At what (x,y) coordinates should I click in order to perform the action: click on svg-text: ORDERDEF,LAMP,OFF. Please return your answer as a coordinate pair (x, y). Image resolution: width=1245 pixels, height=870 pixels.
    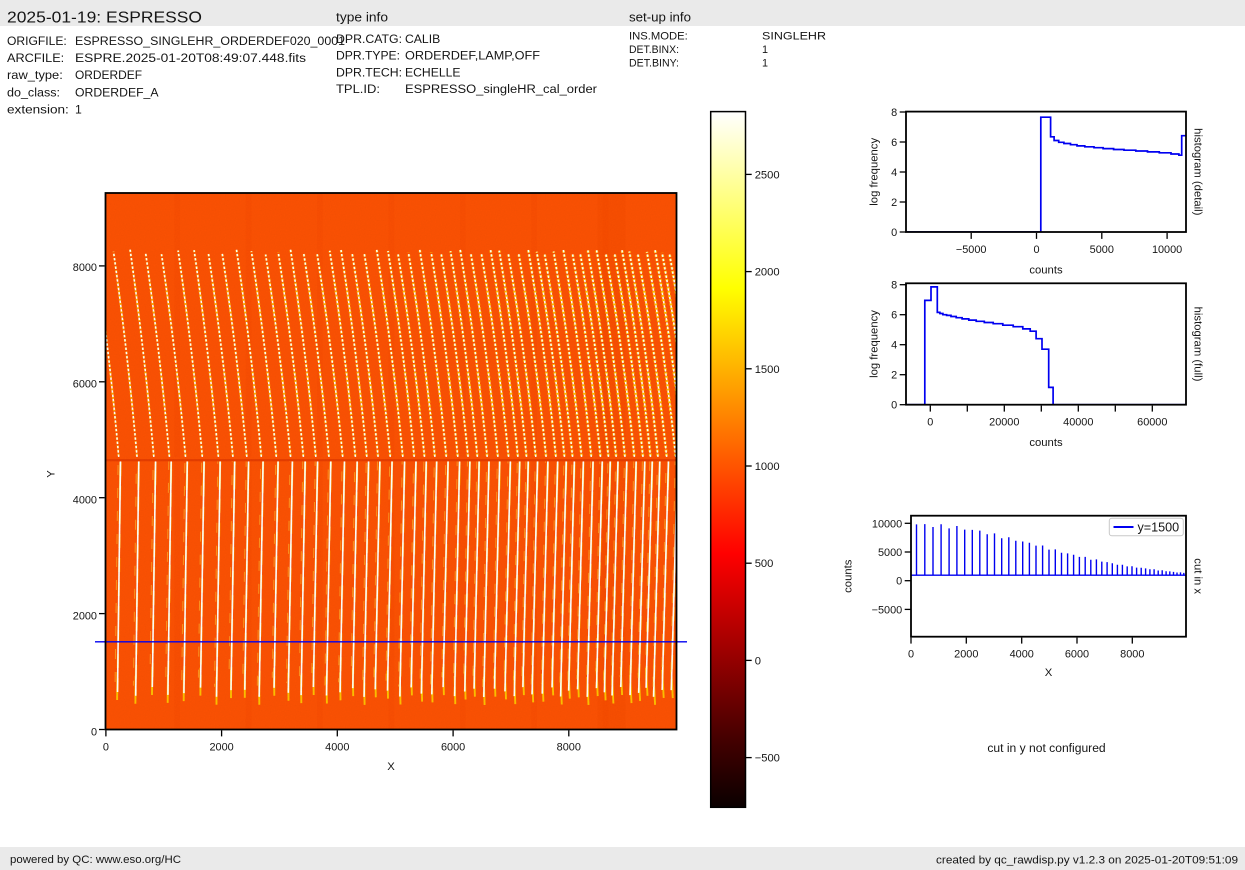
    Looking at the image, I should click on (472, 56).